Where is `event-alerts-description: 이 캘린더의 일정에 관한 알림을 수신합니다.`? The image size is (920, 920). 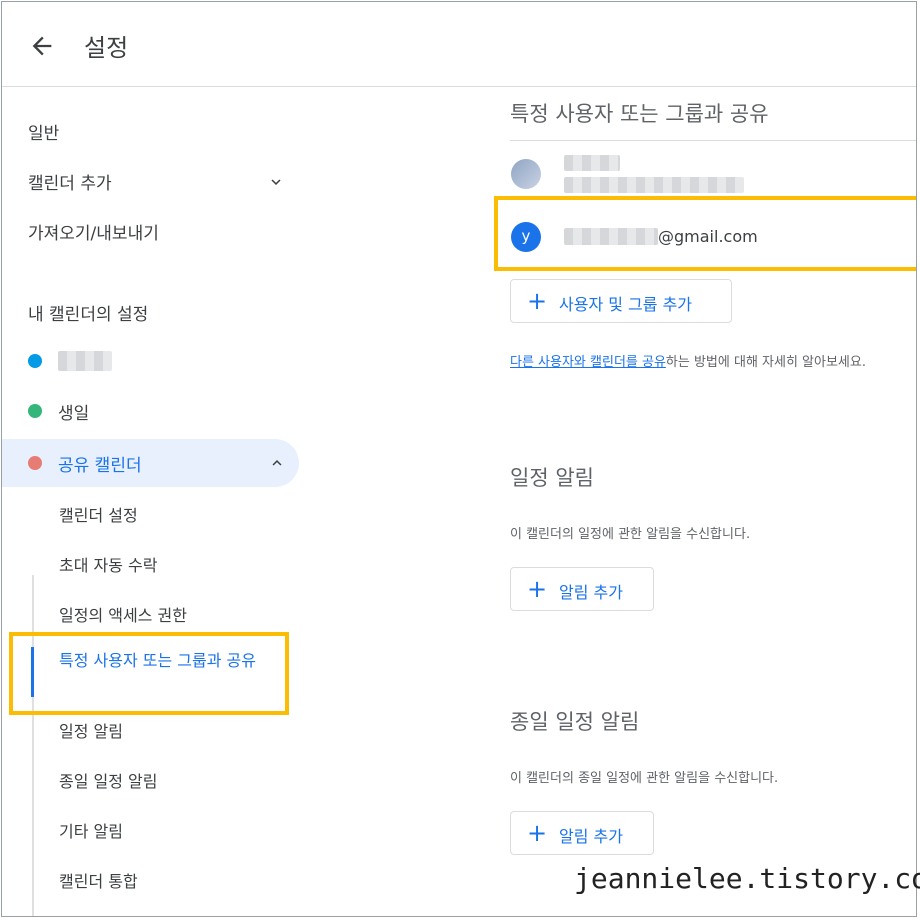
event-alerts-description: 이 캘린더의 일정에 관한 알림을 수신합니다. is located at coordinates (630, 534).